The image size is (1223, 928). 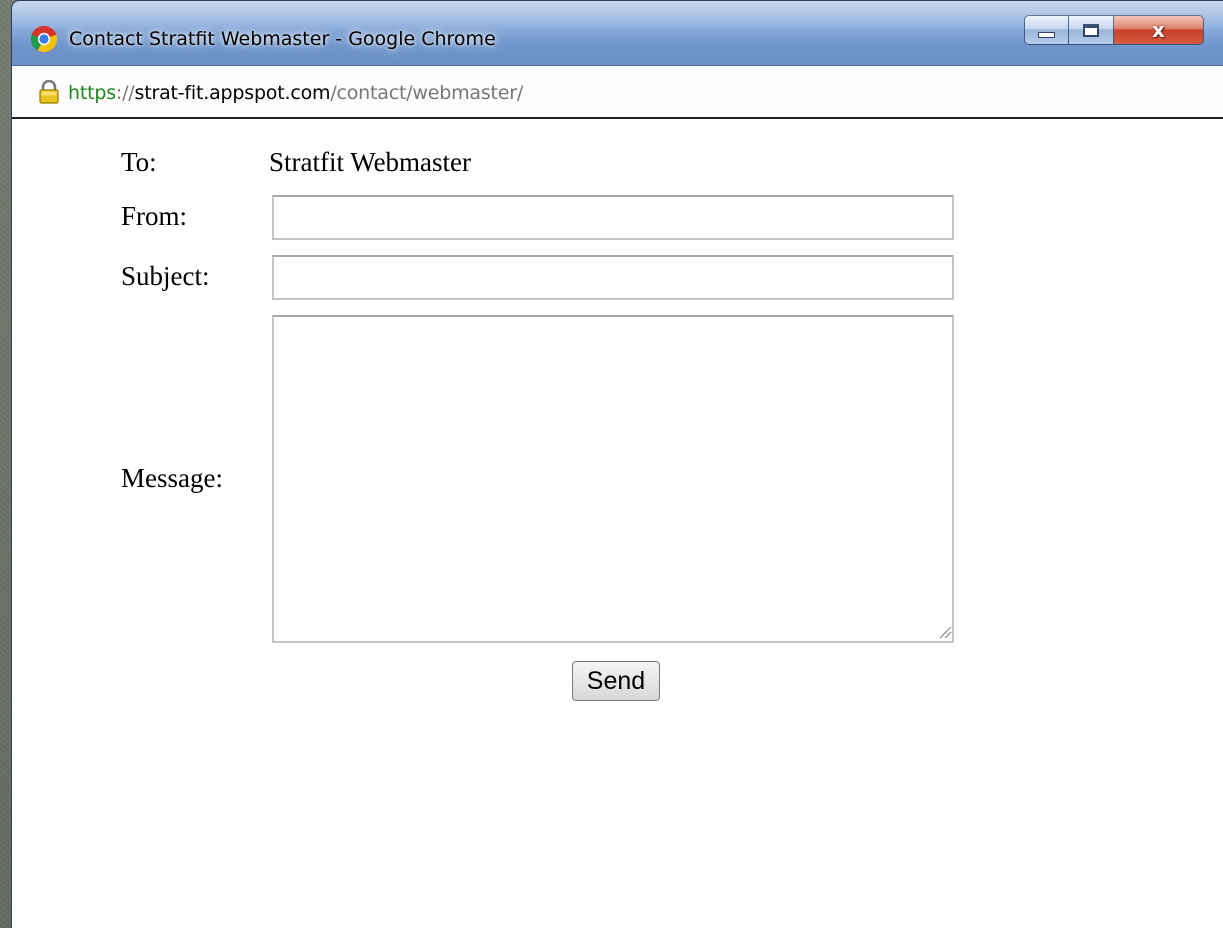 What do you see at coordinates (616, 681) in the screenshot?
I see `send-button: Send` at bounding box center [616, 681].